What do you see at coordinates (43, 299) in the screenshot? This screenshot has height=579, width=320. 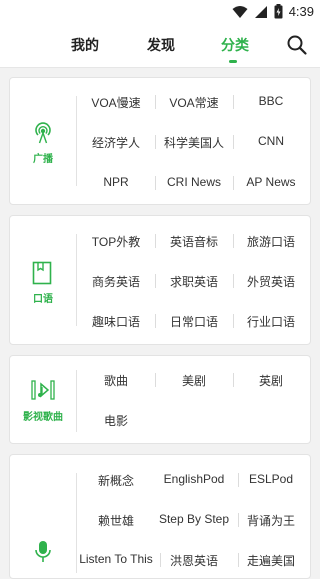 I see `category-label-speaking: 口语` at bounding box center [43, 299].